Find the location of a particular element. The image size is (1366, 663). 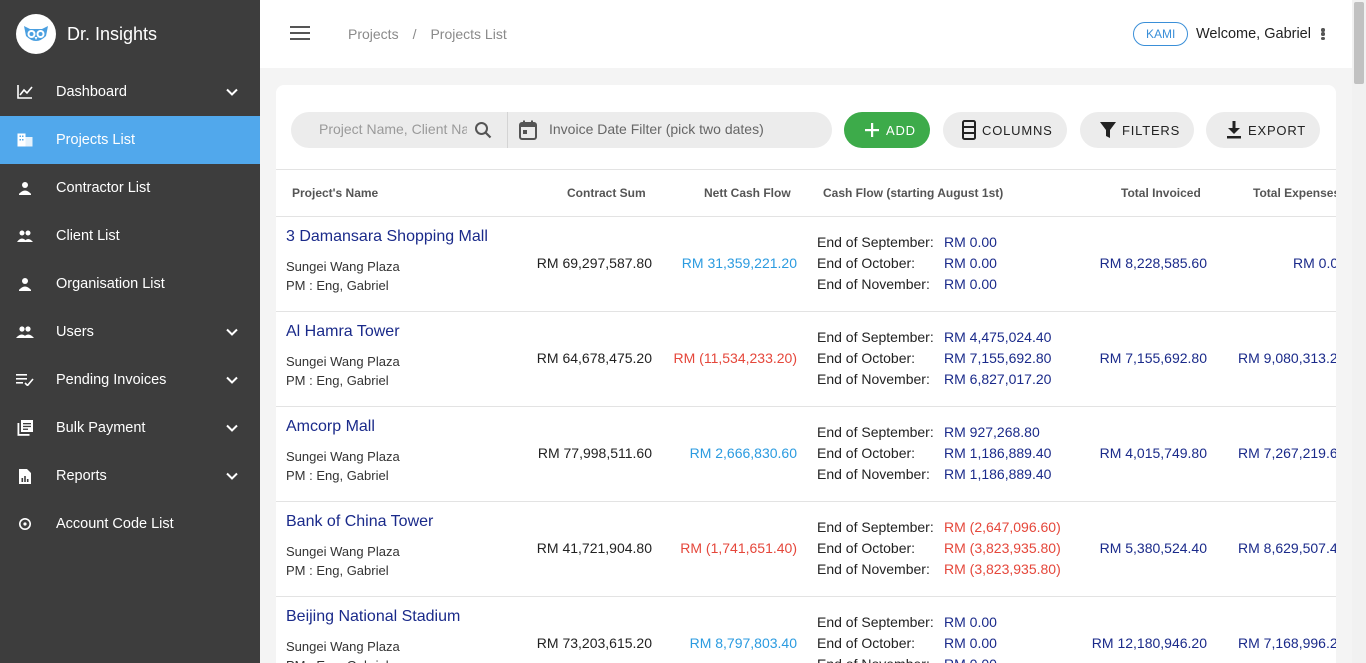

person-icon is located at coordinates (25, 284).